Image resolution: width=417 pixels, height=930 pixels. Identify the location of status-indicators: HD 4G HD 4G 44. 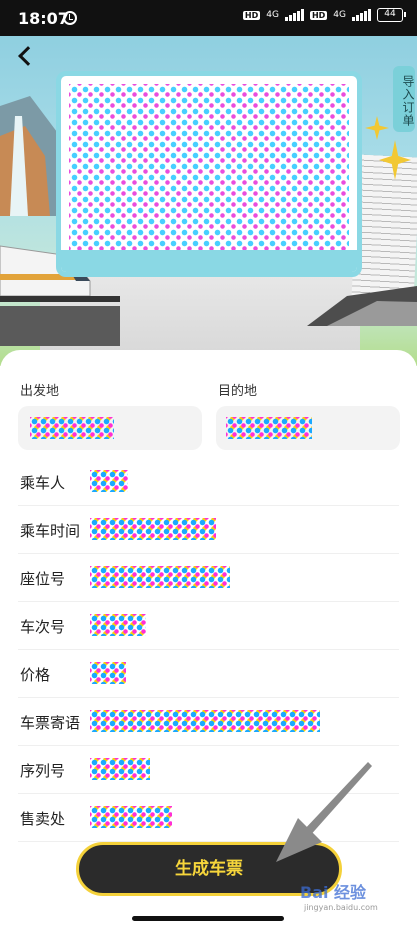
(324, 15).